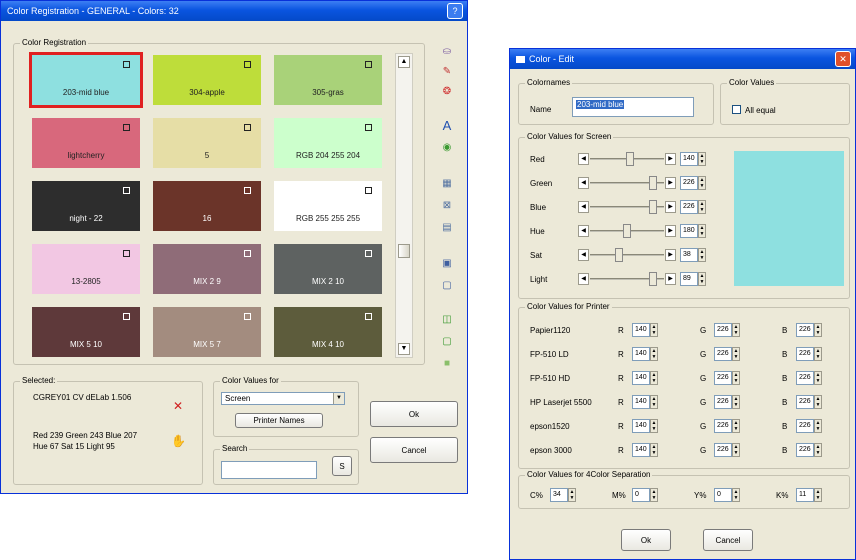 This screenshot has height=560, width=856. Describe the element at coordinates (728, 540) in the screenshot. I see `edit-cancel-button: Cancel` at that location.